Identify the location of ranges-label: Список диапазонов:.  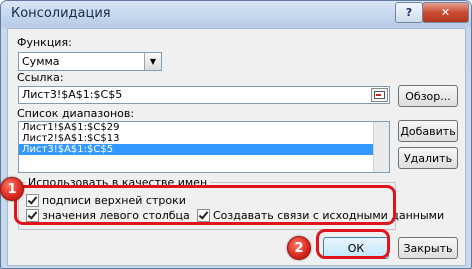
(76, 113).